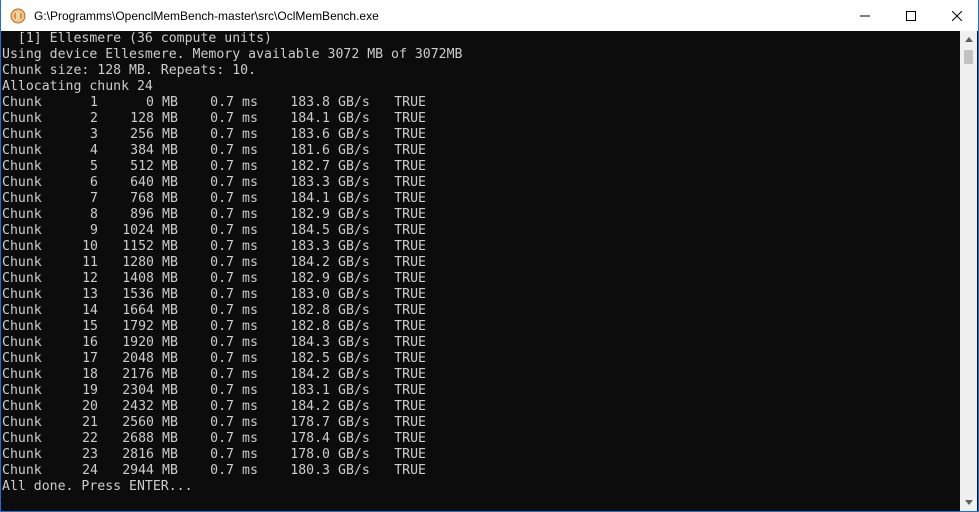  I want to click on close-icon, so click(957, 15).